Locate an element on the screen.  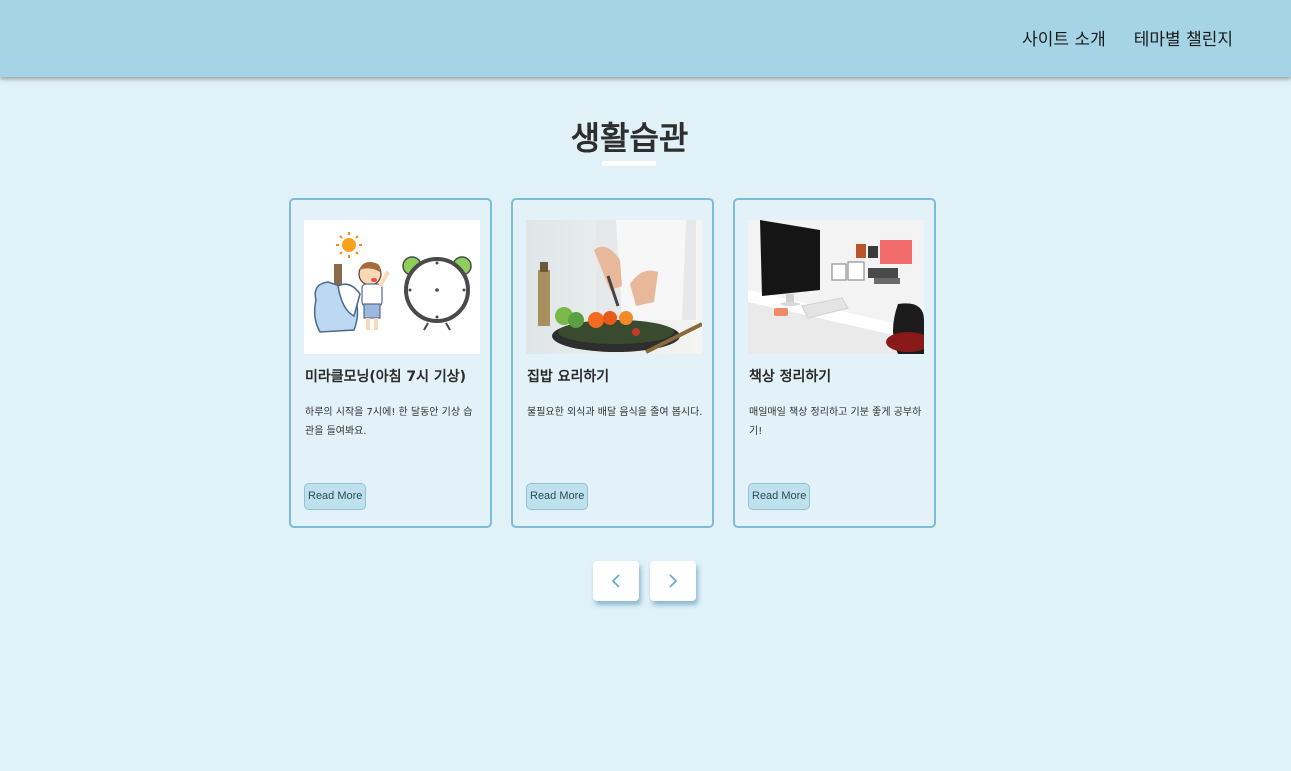
card-title: 책상 정리하기 is located at coordinates (790, 377).